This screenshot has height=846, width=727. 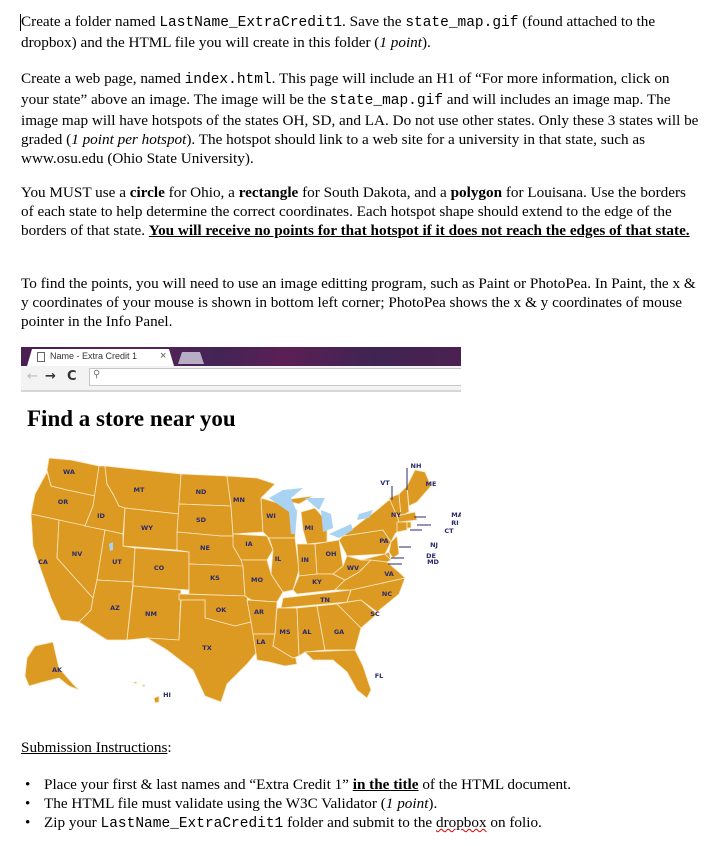 What do you see at coordinates (206, 648) in the screenshot?
I see `state-label-tx: TX` at bounding box center [206, 648].